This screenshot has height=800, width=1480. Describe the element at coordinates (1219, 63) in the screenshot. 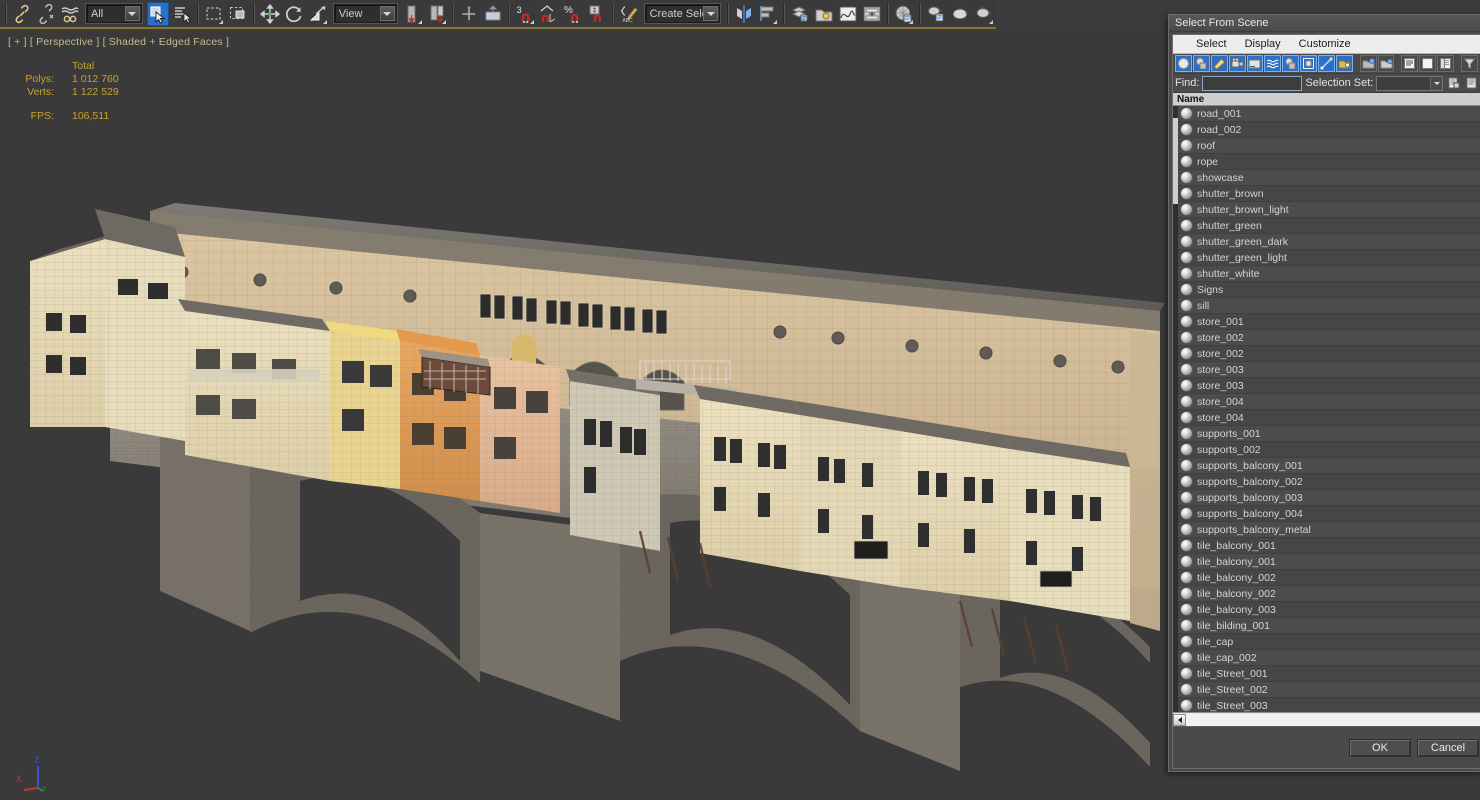

I see `display-lights-toggle` at that location.